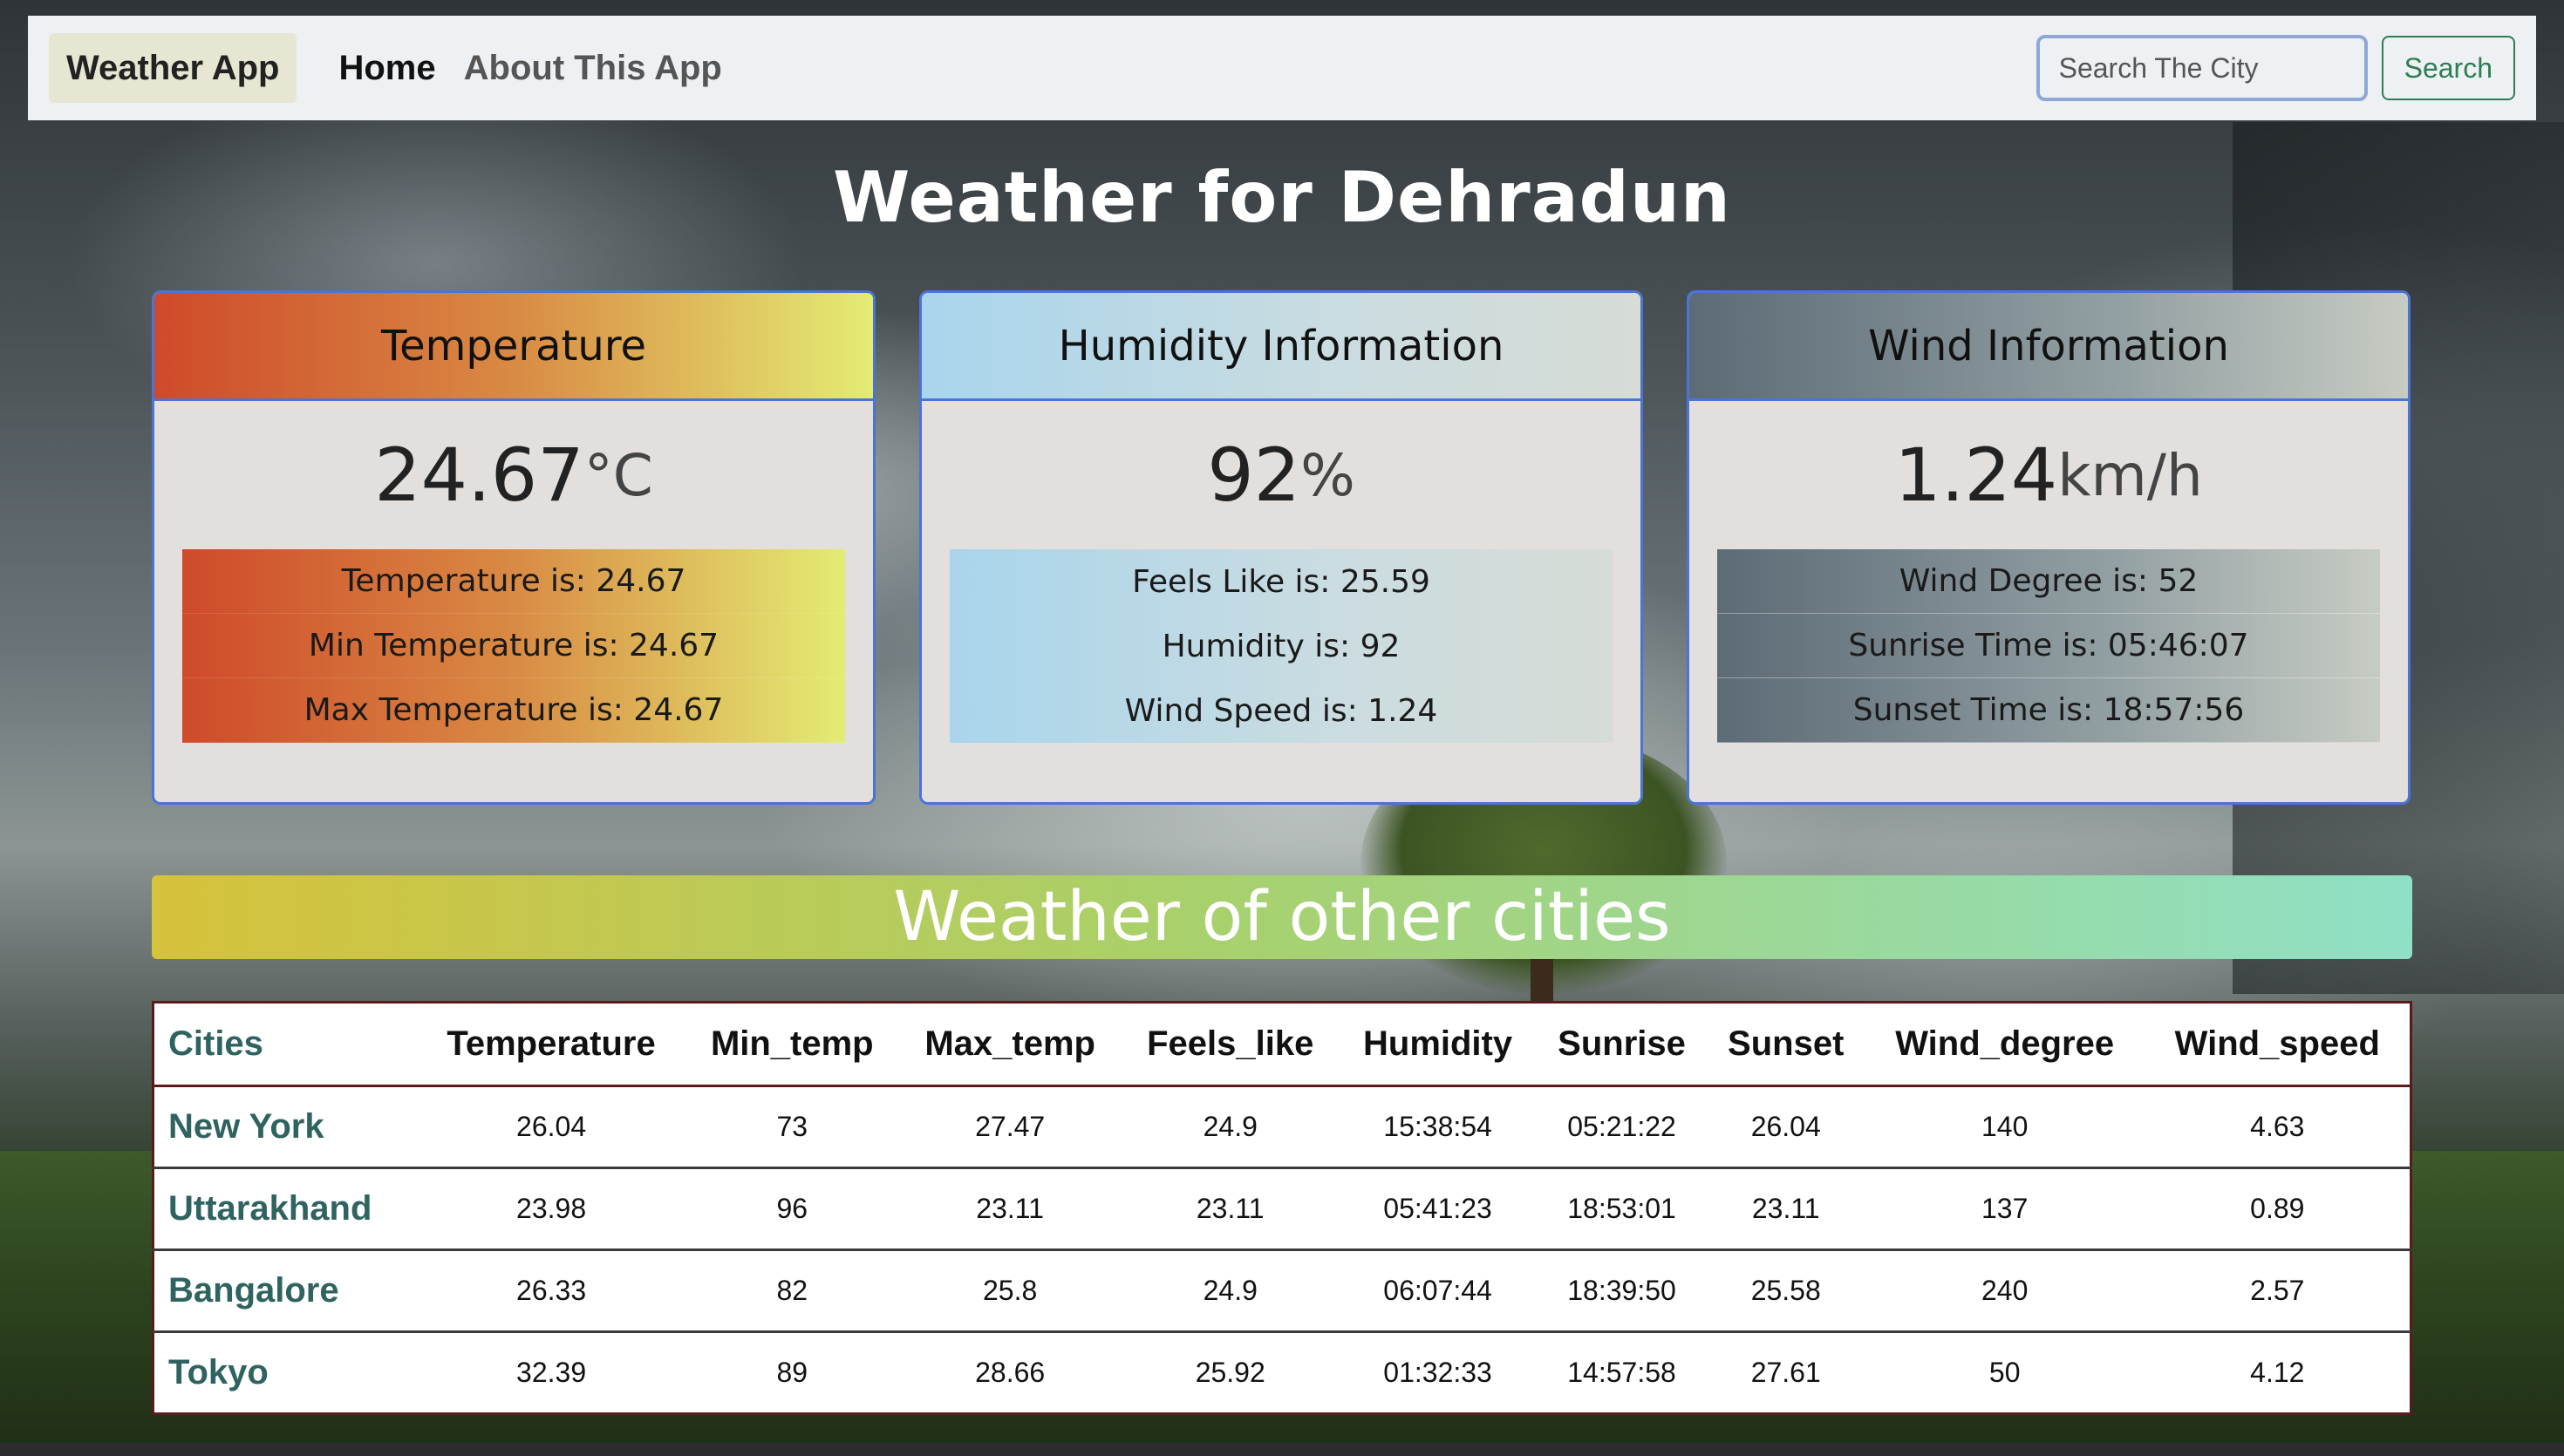 The width and height of the screenshot is (2564, 1456). I want to click on column-header-min-temp: Min_temp, so click(792, 1044).